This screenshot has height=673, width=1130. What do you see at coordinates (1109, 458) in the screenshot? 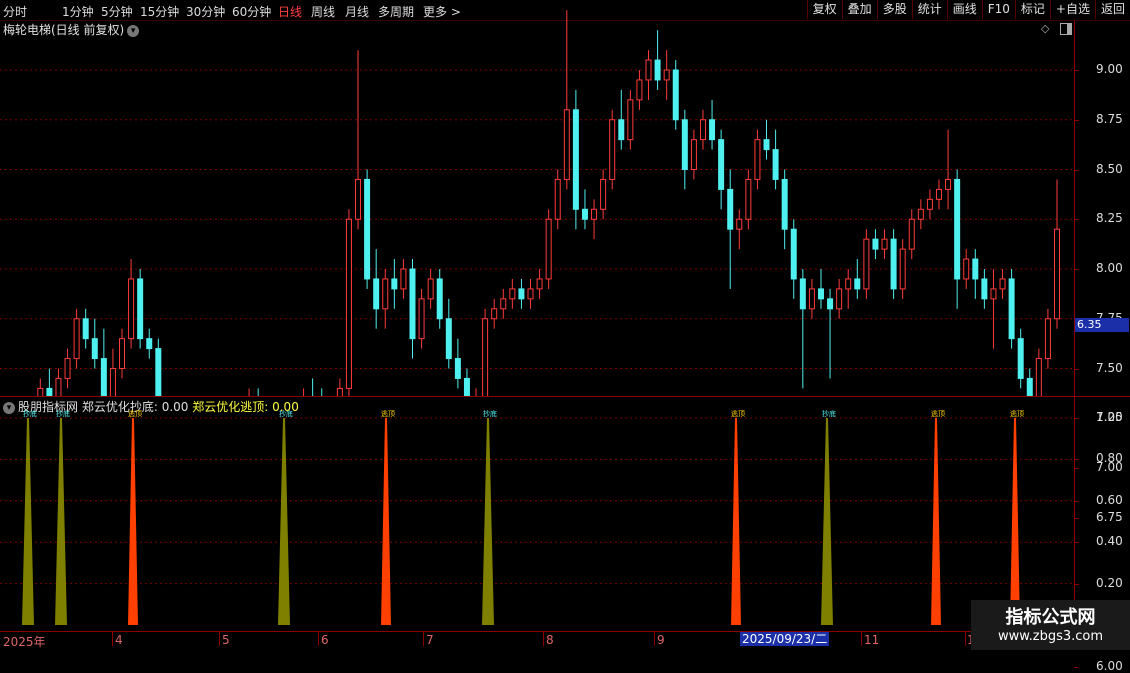
I see `indicator-tick-label: 0.80` at bounding box center [1109, 458].